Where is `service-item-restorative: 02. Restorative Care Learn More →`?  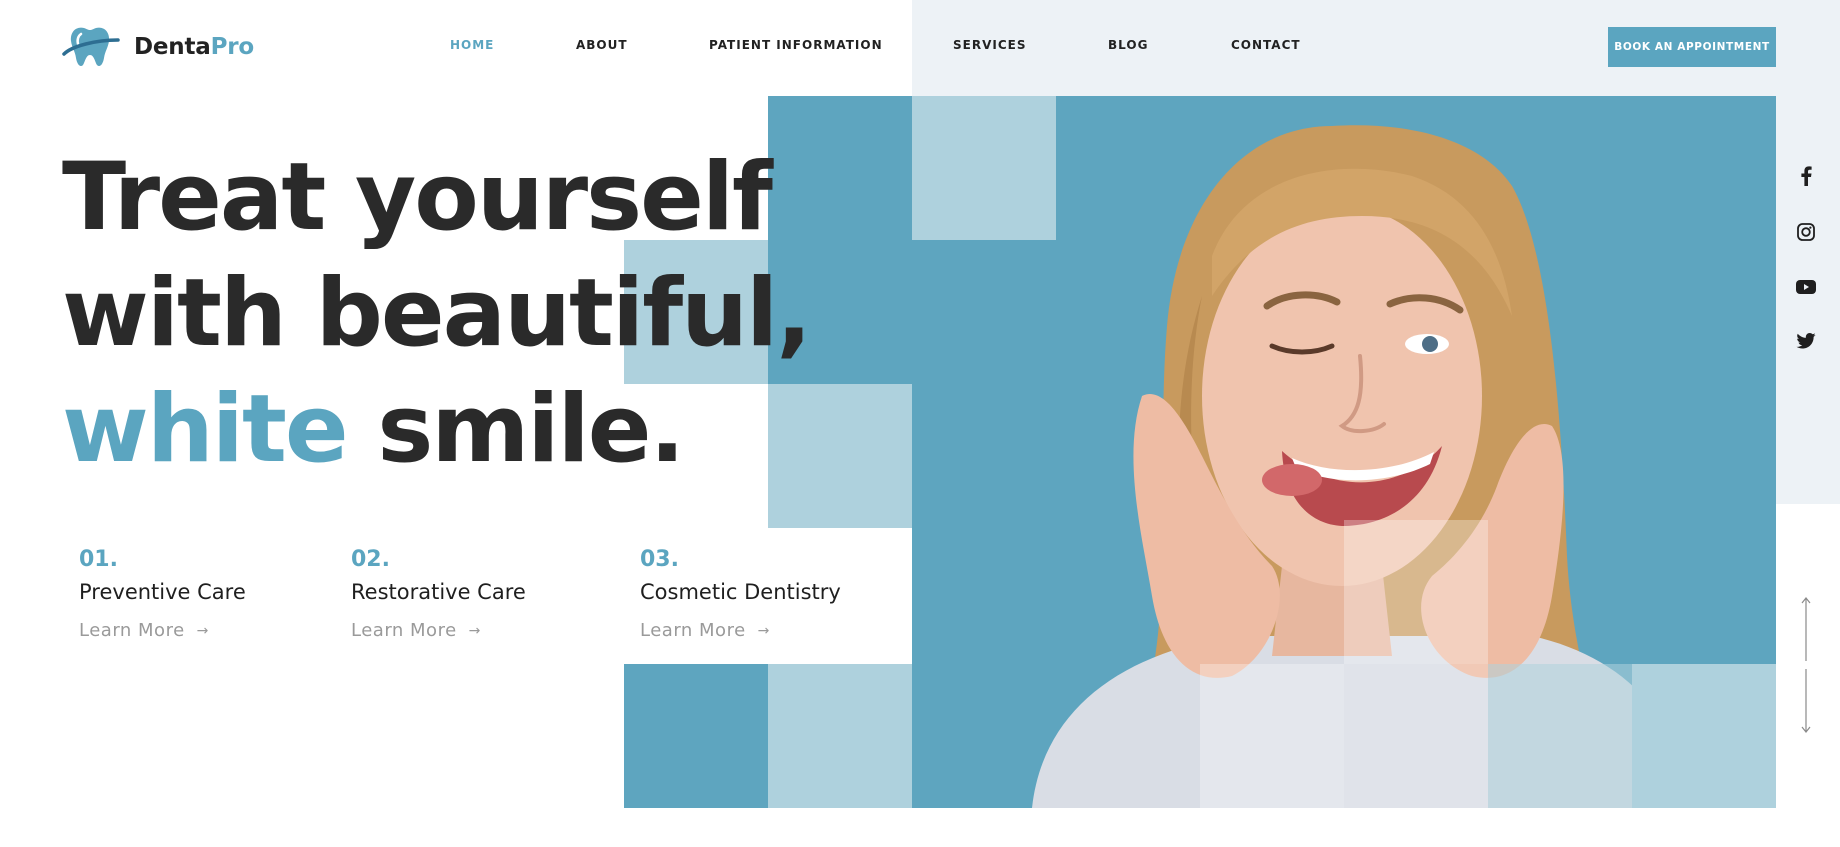 service-item-restorative: 02. Restorative Care Learn More → is located at coordinates (438, 593).